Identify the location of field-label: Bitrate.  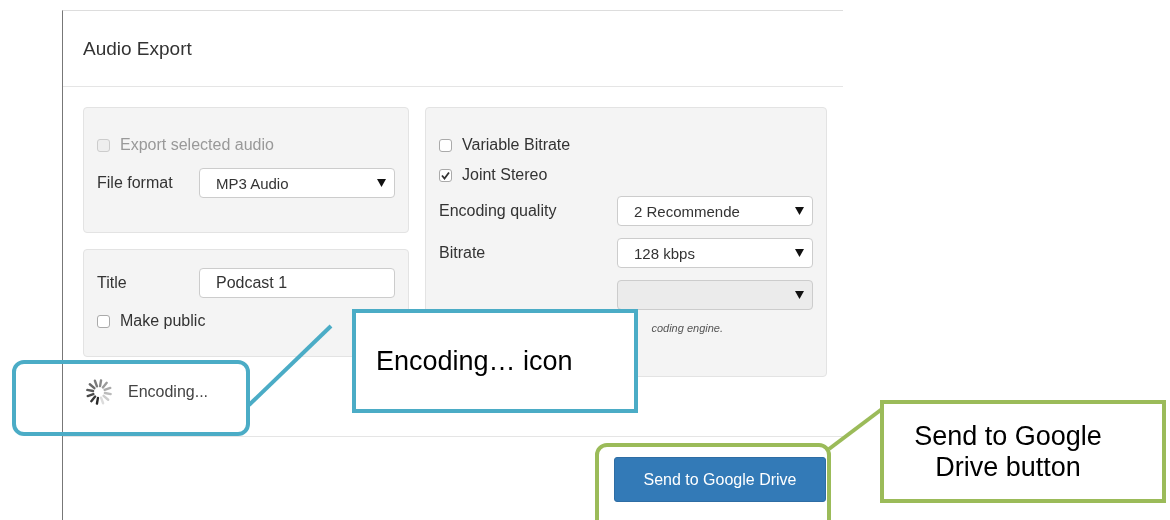
(462, 253).